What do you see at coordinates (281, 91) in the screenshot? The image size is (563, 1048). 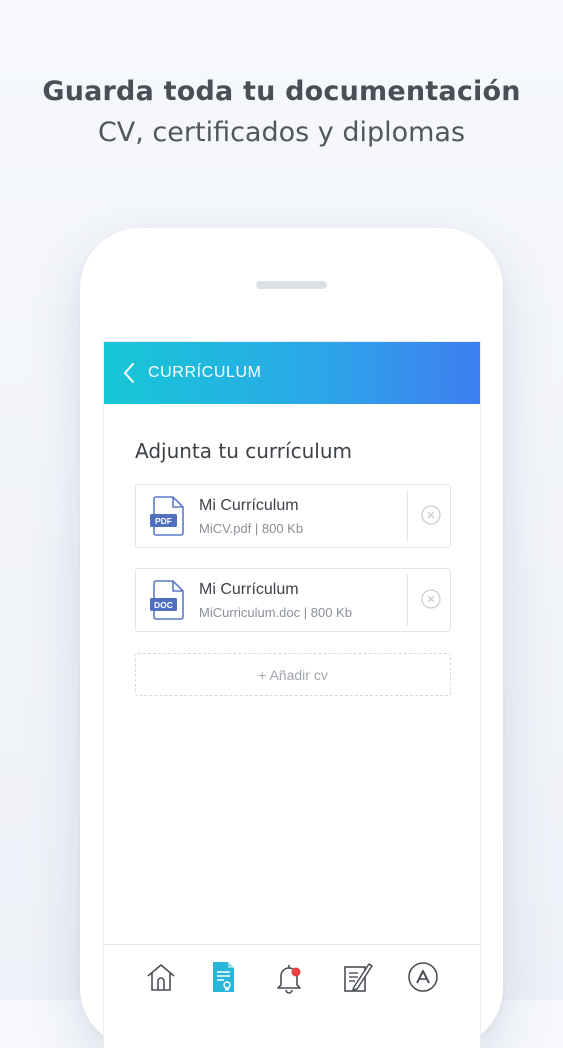 I see `promo-title: Guarda toda tu documentación` at bounding box center [281, 91].